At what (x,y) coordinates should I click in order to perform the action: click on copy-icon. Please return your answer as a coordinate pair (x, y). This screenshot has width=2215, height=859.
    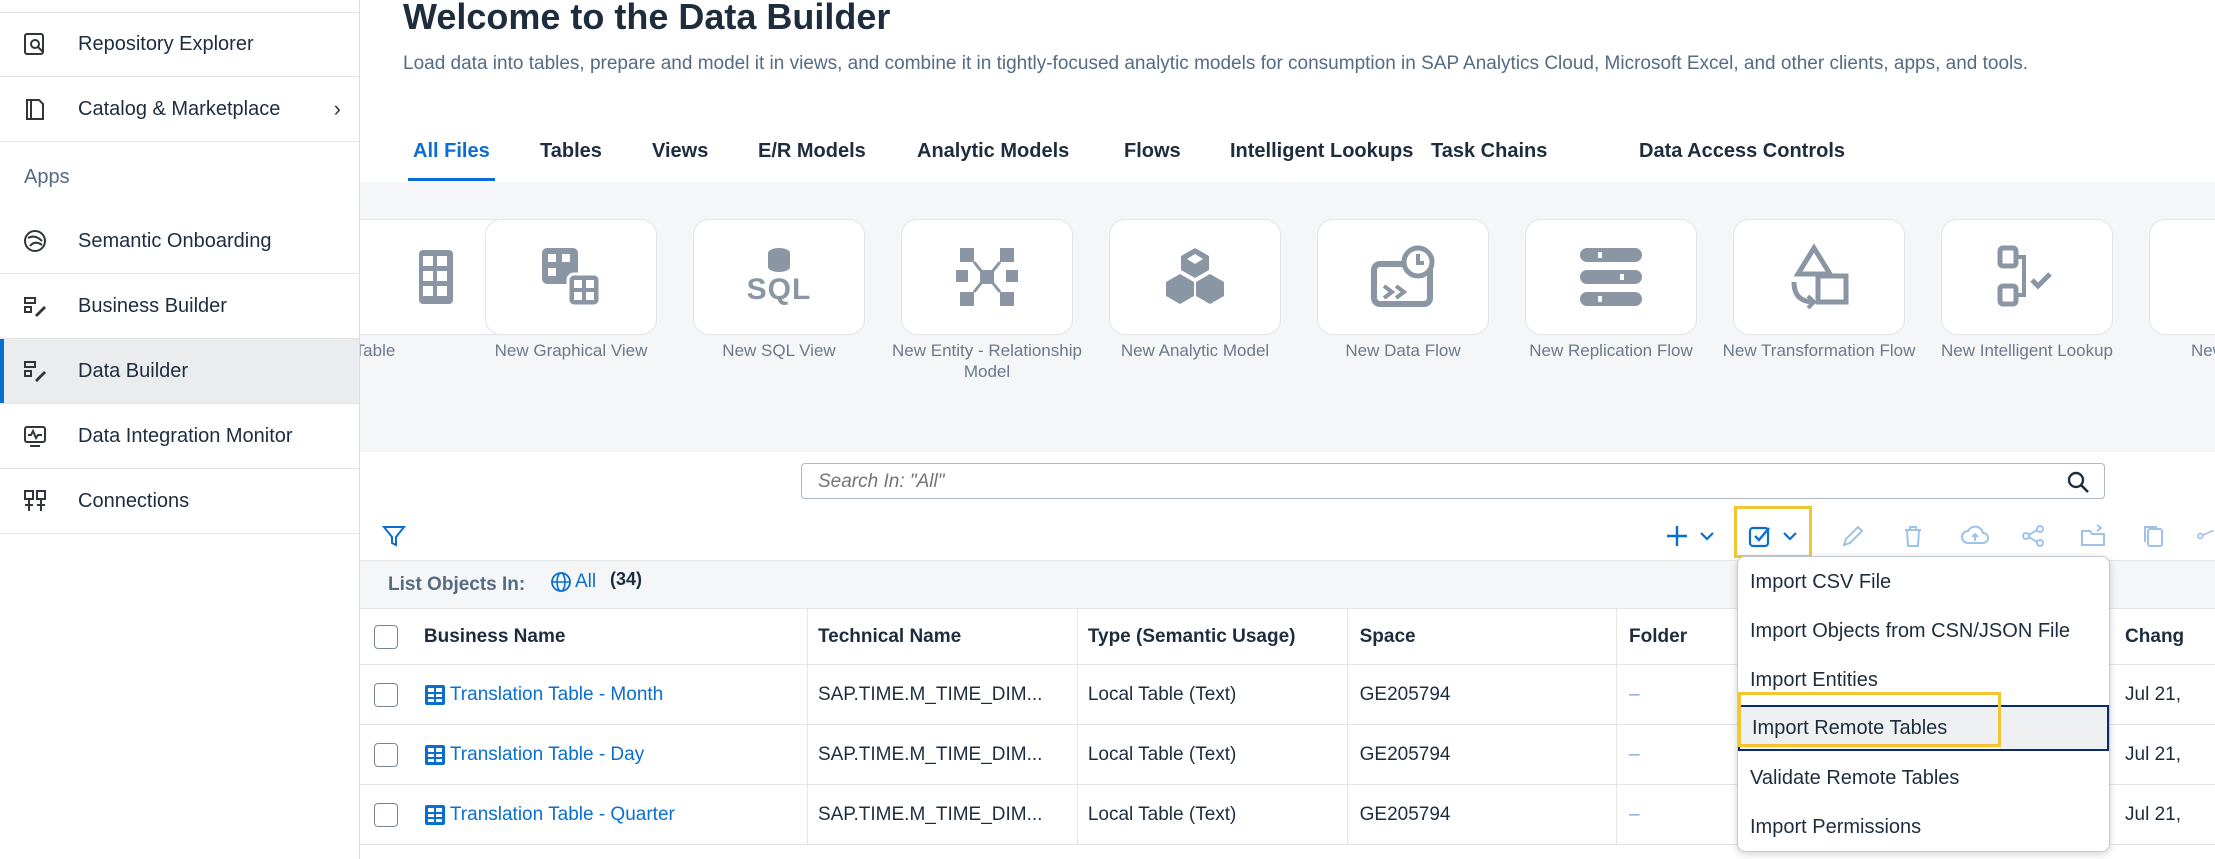
    Looking at the image, I should click on (2153, 536).